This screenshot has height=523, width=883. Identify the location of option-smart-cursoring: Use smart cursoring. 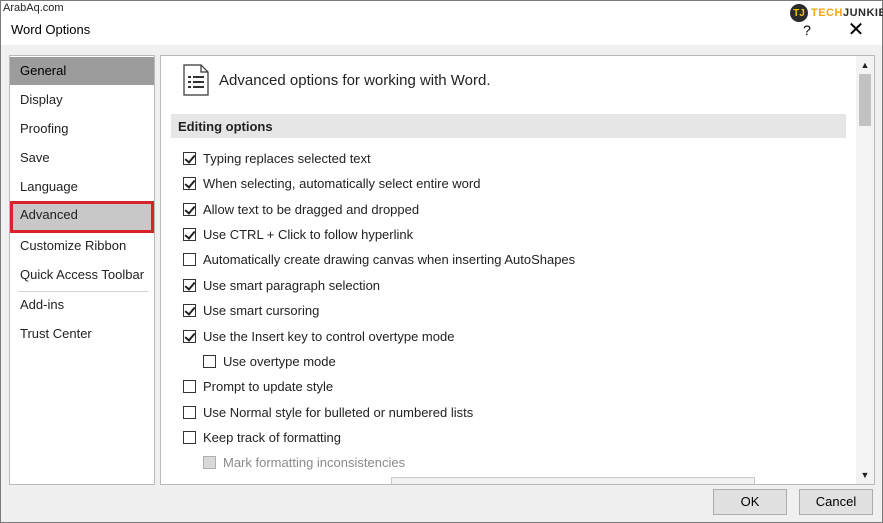
(251, 310).